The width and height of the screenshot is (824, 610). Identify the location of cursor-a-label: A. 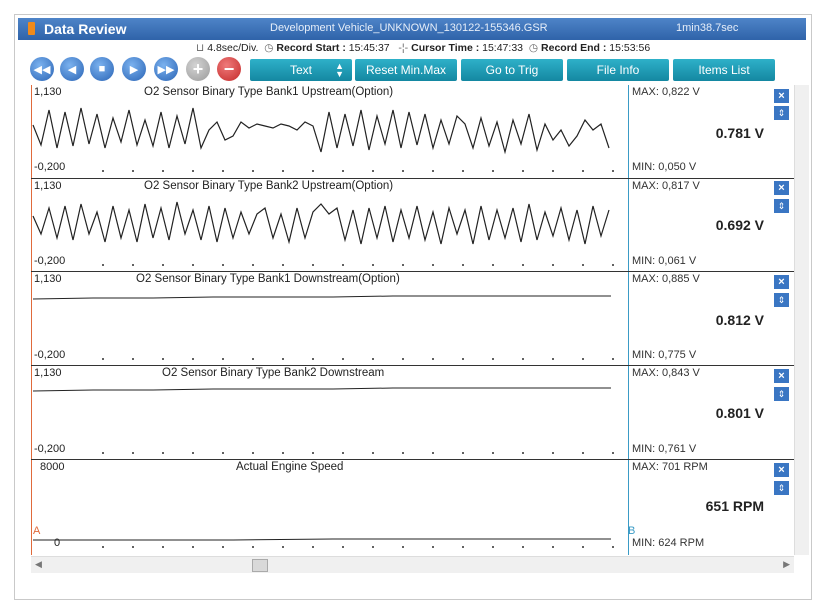
(37, 531).